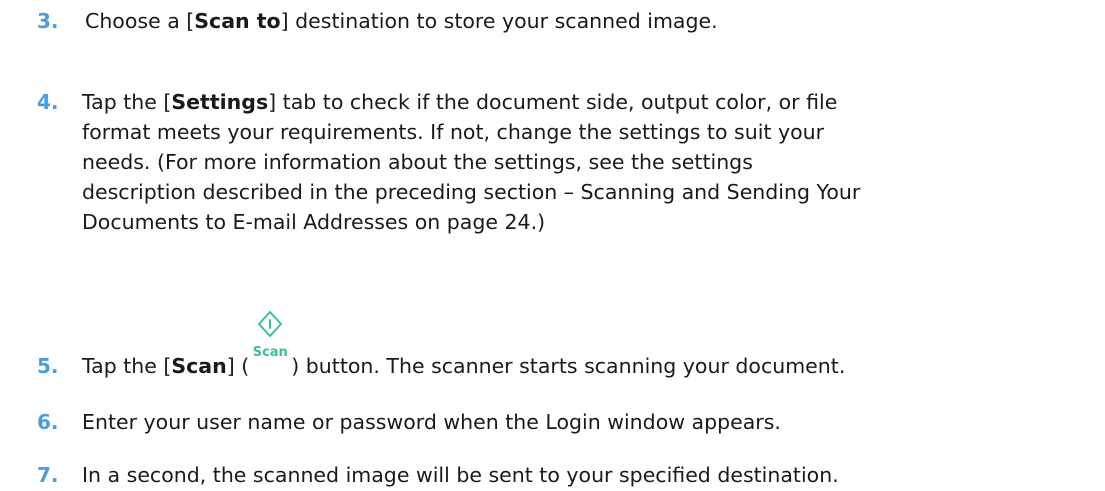 Image resolution: width=1105 pixels, height=491 pixels. I want to click on step-number: 3., so click(48, 21).